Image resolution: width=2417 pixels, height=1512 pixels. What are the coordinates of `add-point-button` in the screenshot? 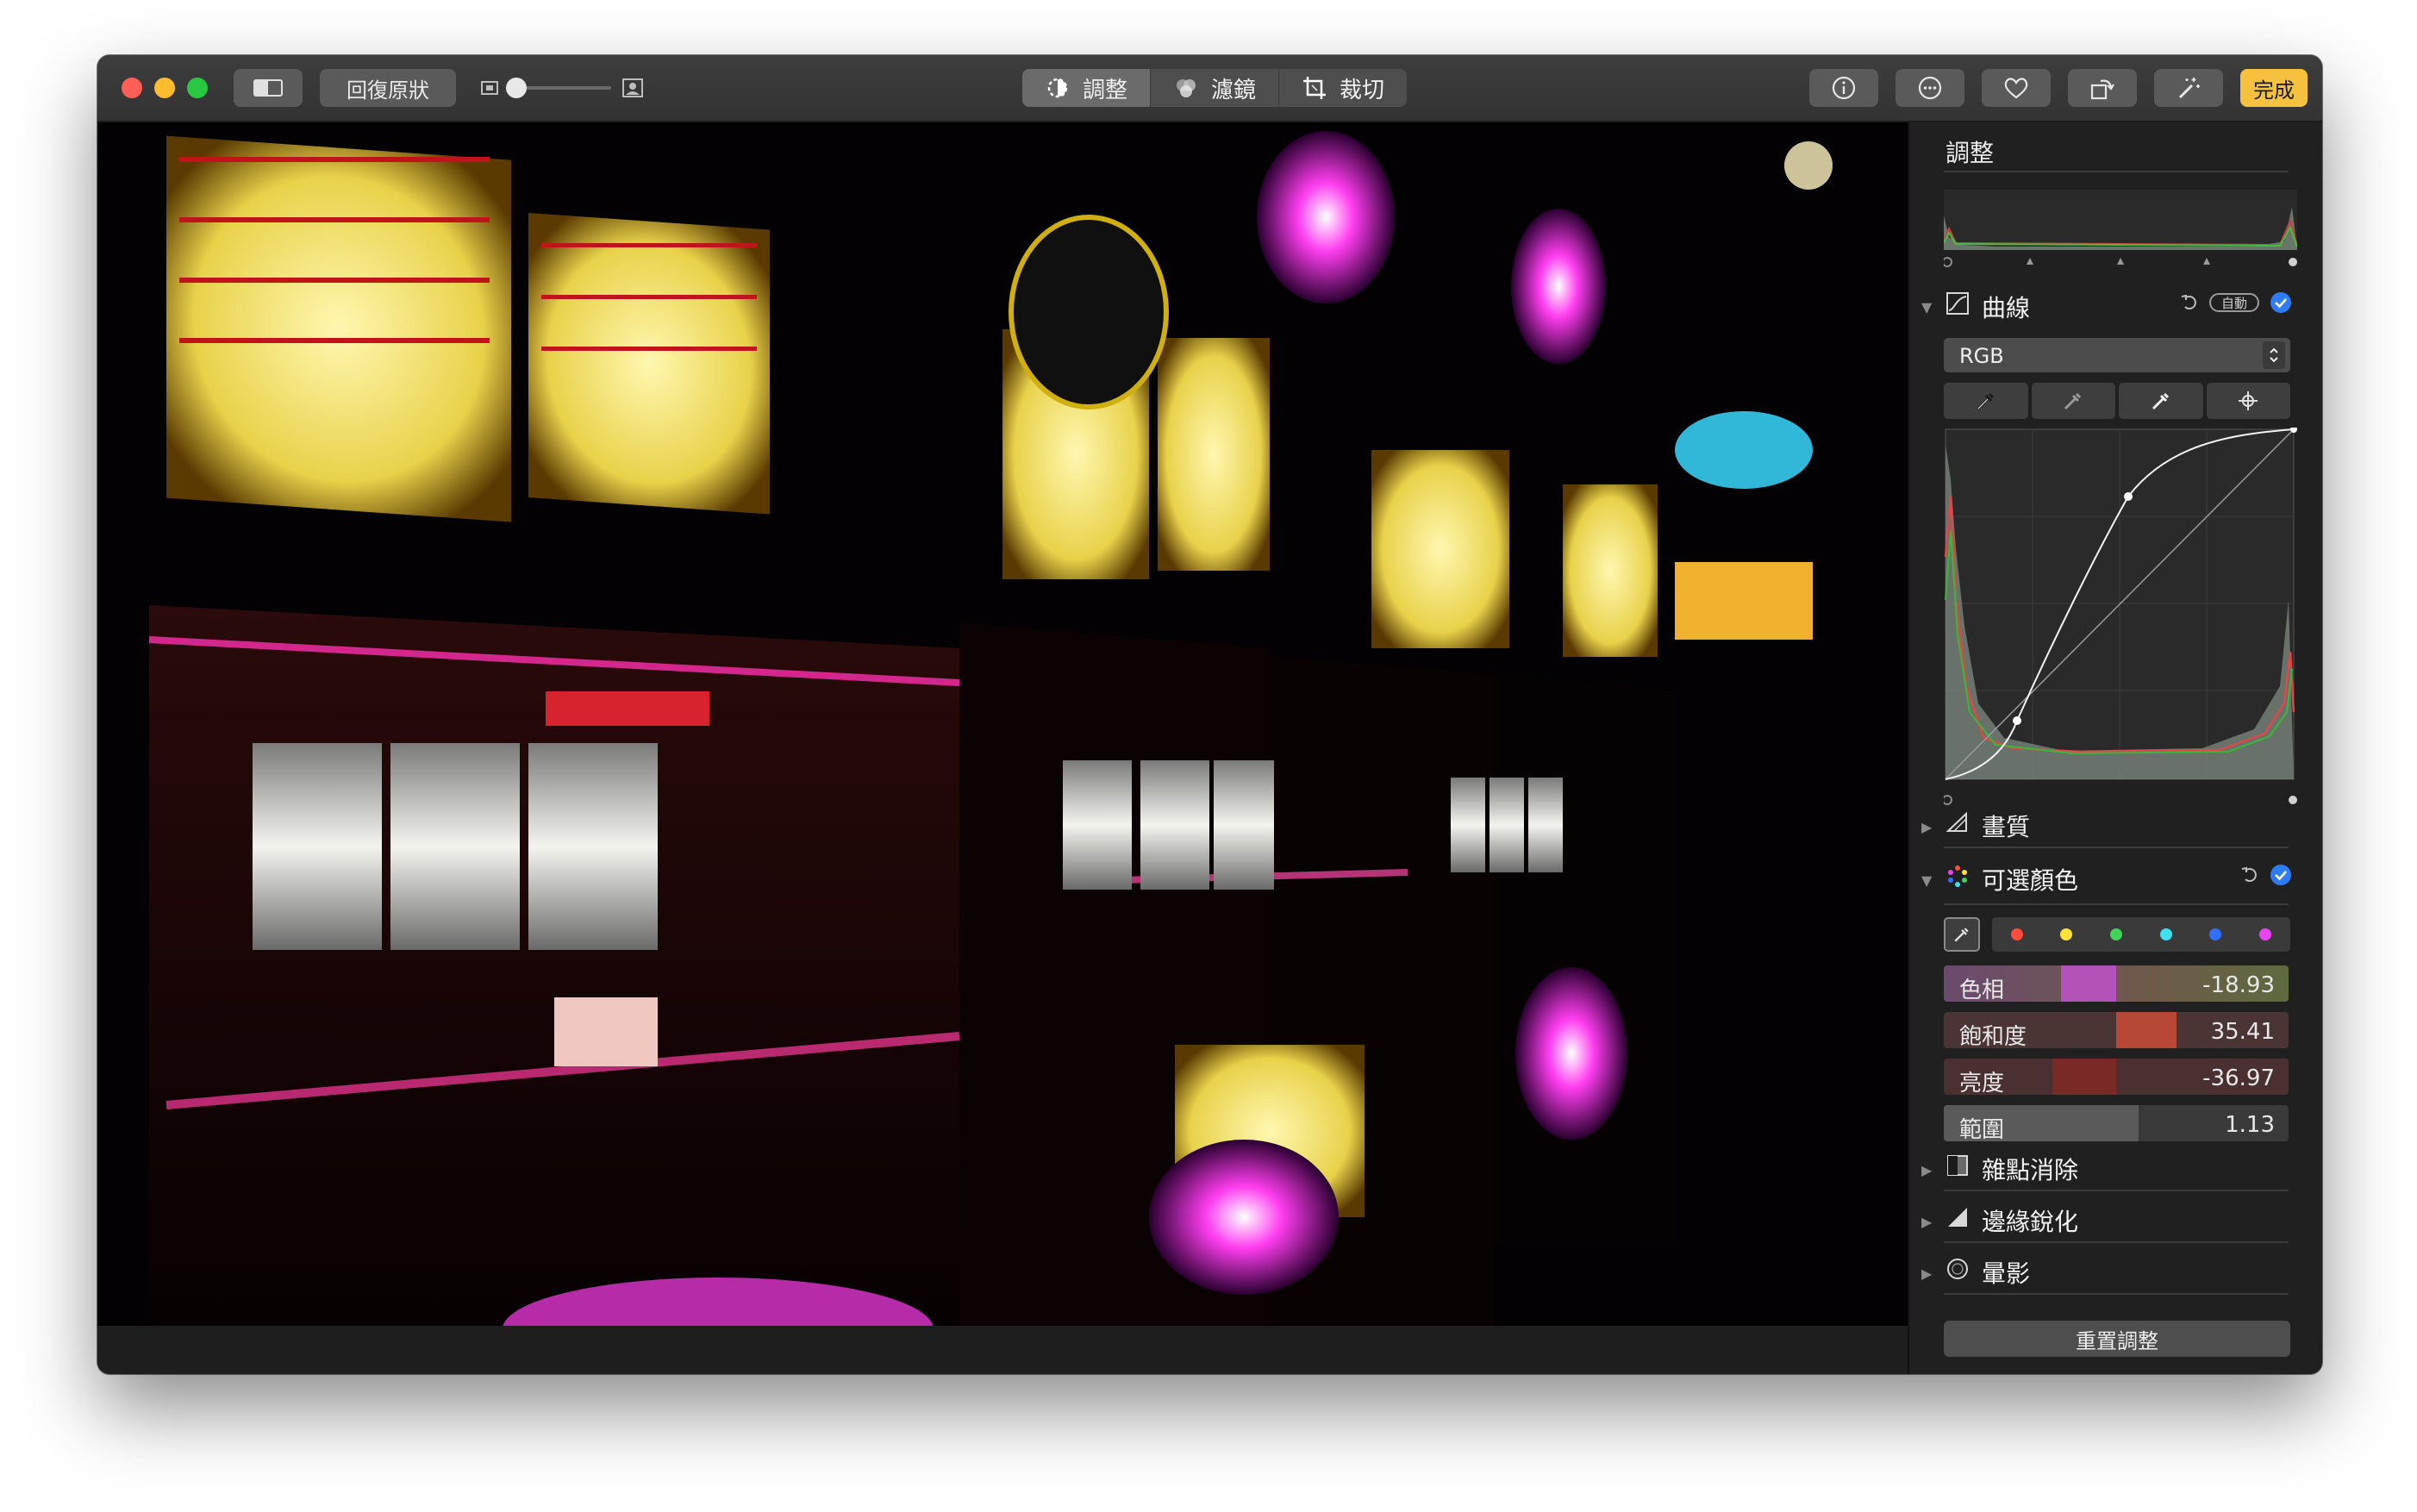 It's located at (2248, 401).